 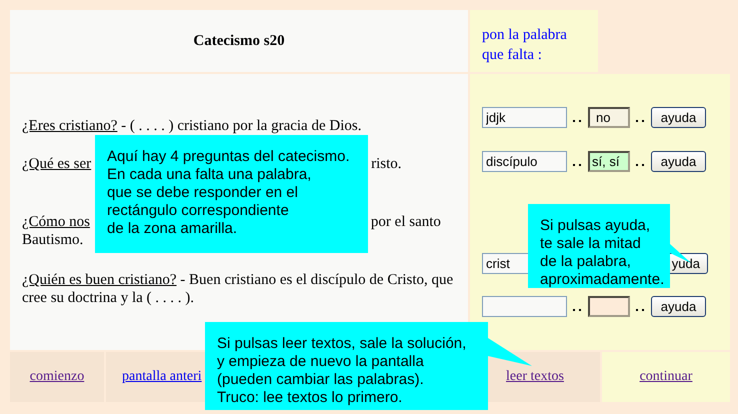 I want to click on nav-link: leer textos, so click(x=535, y=377).